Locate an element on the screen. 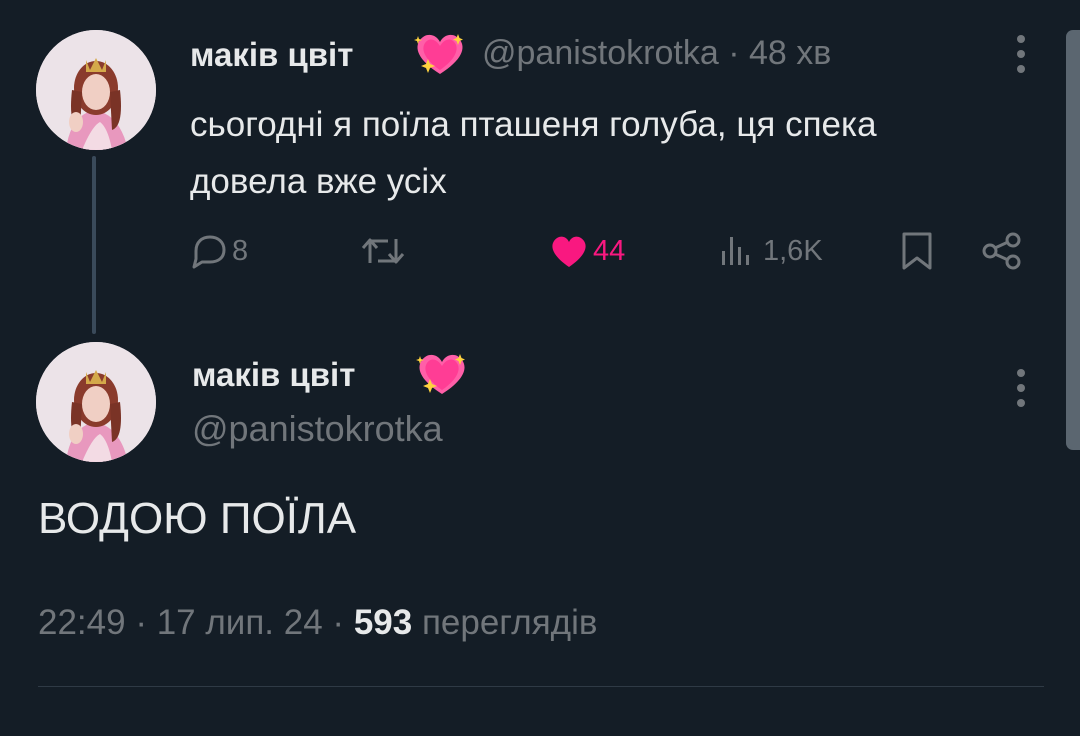 This screenshot has height=736, width=1080. share-icon is located at coordinates (1001, 251).